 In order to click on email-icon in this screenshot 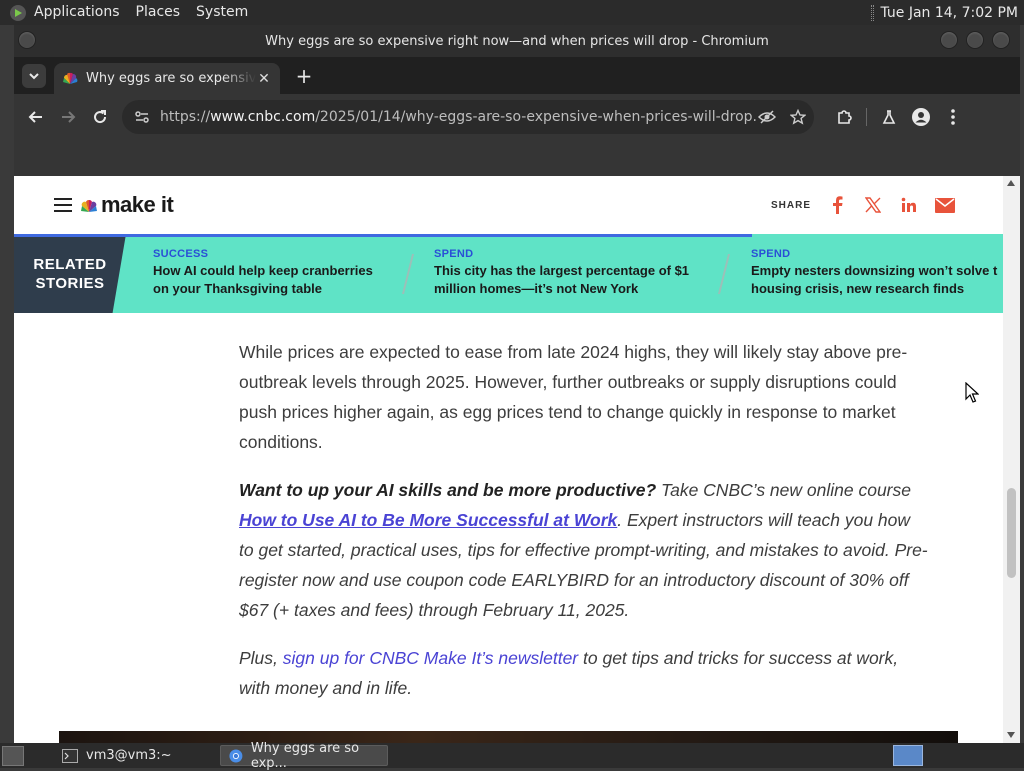, I will do `click(945, 205)`.